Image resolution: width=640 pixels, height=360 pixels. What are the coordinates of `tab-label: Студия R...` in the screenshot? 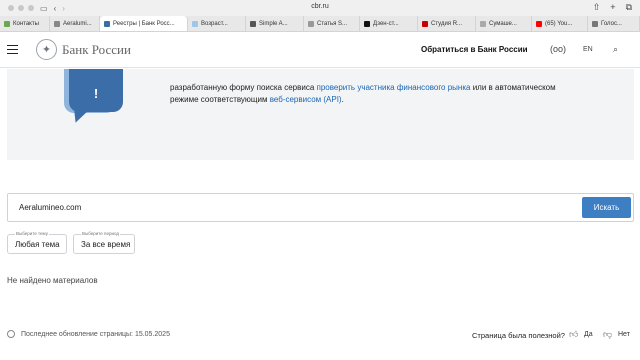 It's located at (447, 23).